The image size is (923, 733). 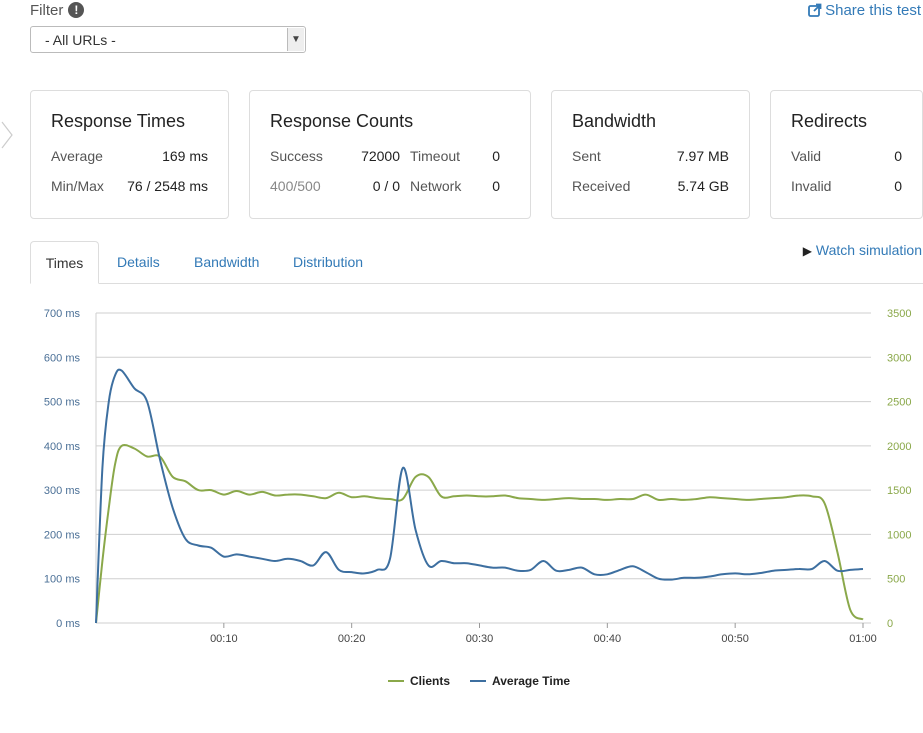 What do you see at coordinates (496, 186) in the screenshot?
I see `network-value: 0` at bounding box center [496, 186].